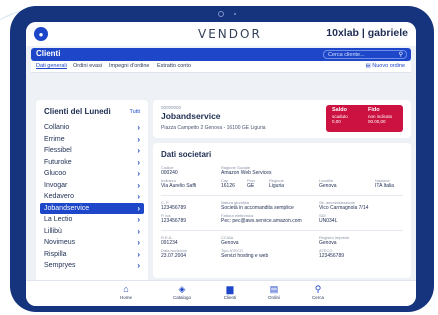  I want to click on field-value: Servizi hosting e web, so click(245, 256).